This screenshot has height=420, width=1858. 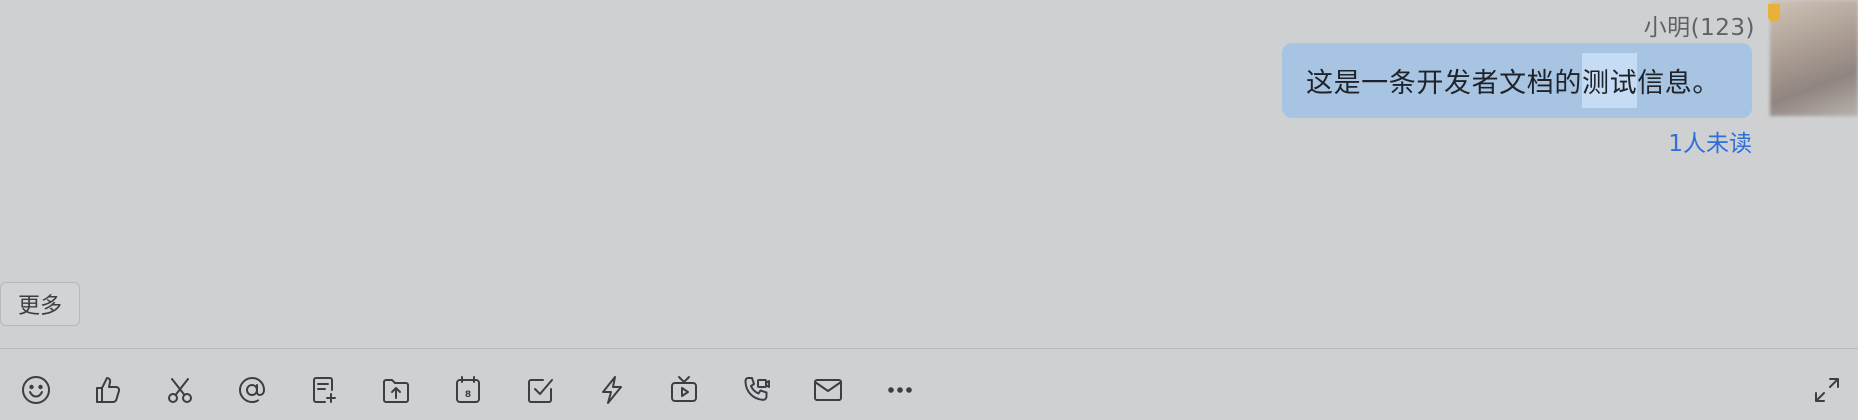 What do you see at coordinates (396, 390) in the screenshot?
I see `upload-file-icon` at bounding box center [396, 390].